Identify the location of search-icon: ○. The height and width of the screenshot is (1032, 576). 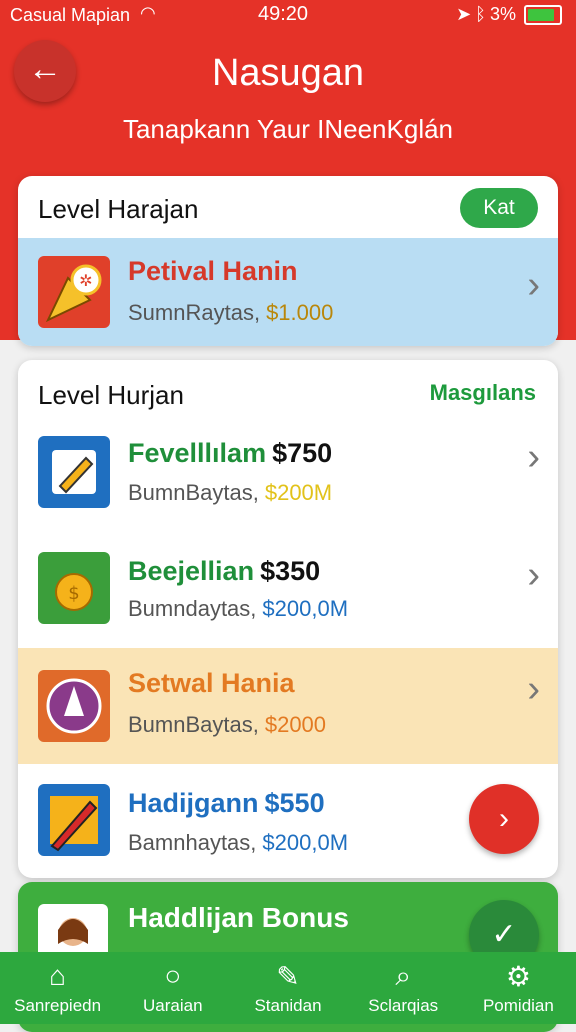
(173, 975).